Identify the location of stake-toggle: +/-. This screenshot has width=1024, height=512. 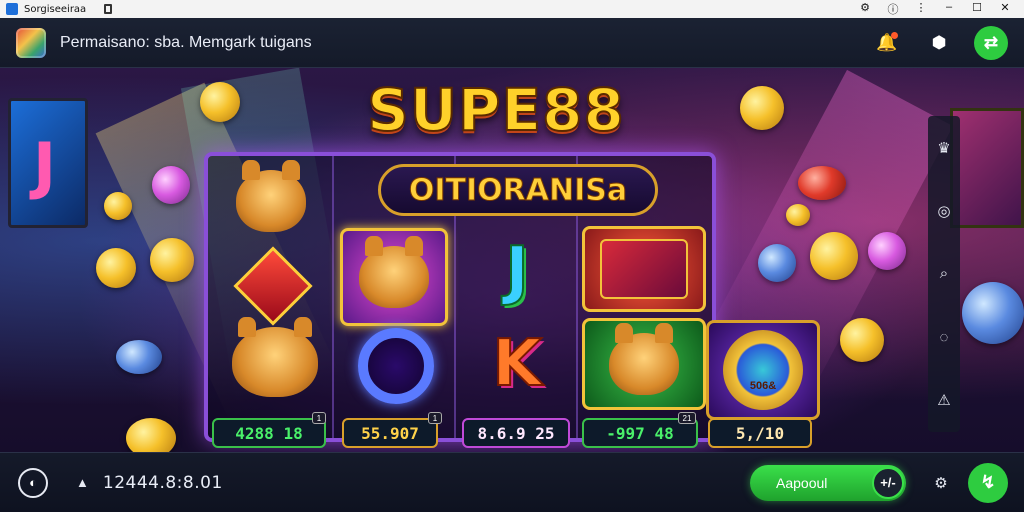
(888, 482).